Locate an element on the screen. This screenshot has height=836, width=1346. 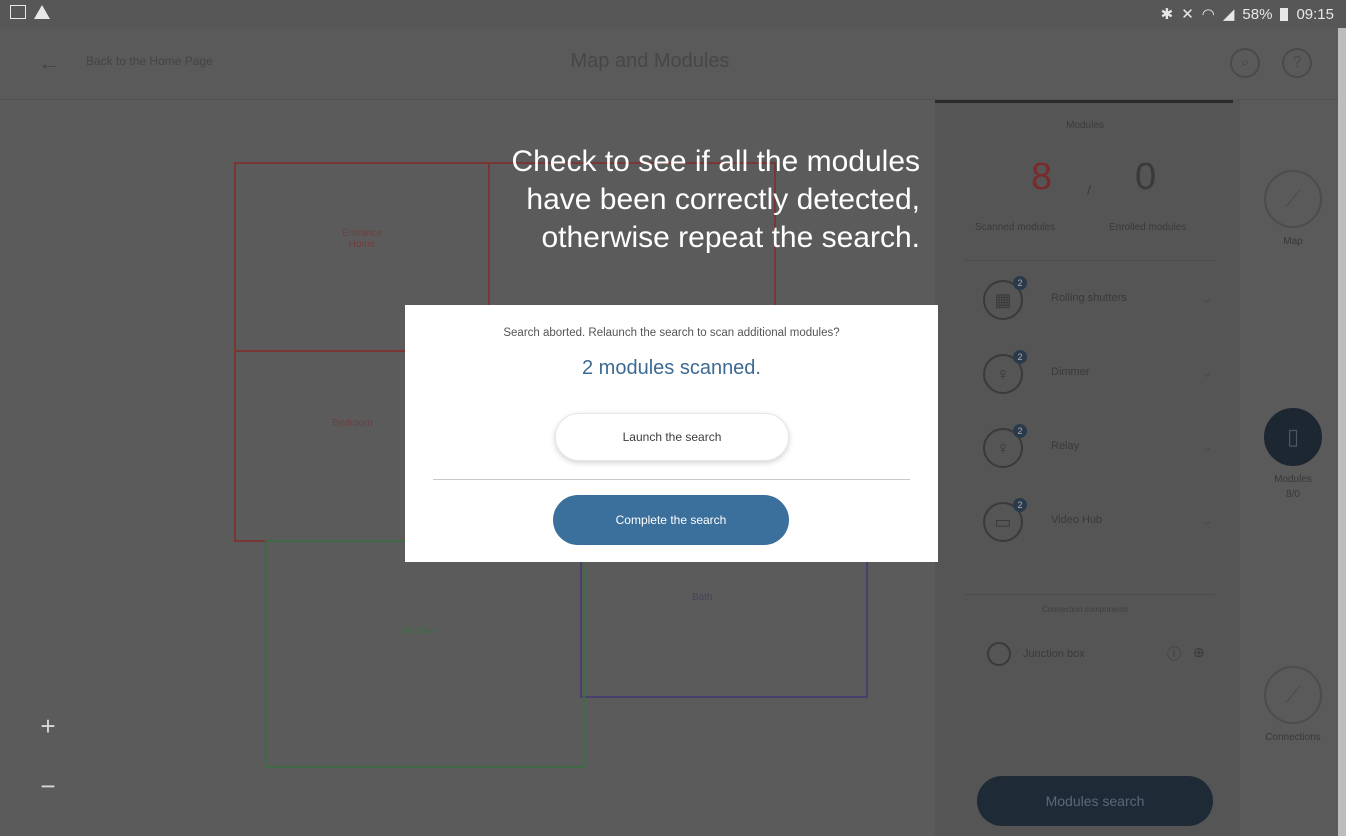
search-icon: ⌕ is located at coordinates (1245, 63).